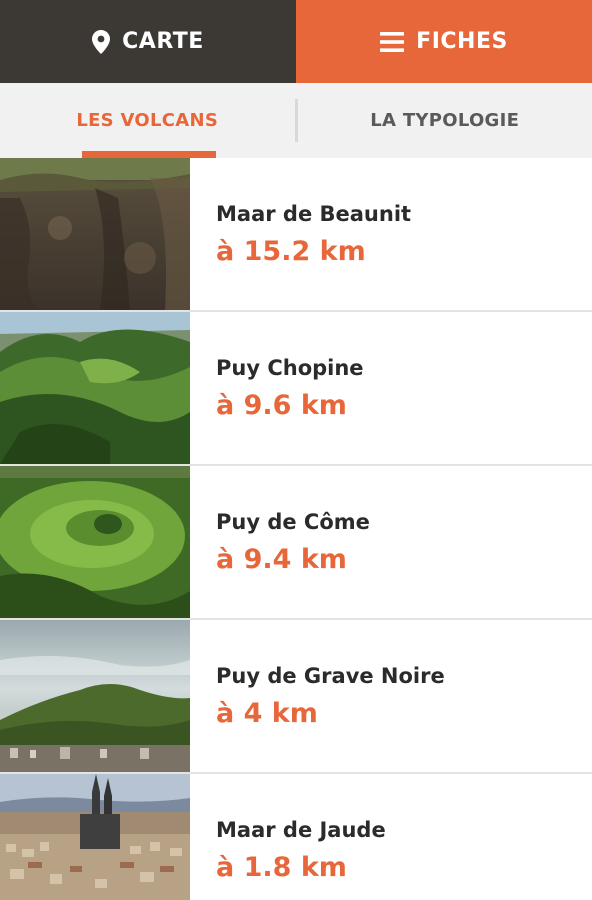 The height and width of the screenshot is (900, 592). Describe the element at coordinates (330, 675) in the screenshot. I see `volcano-name: Puy de Grave Noire` at that location.